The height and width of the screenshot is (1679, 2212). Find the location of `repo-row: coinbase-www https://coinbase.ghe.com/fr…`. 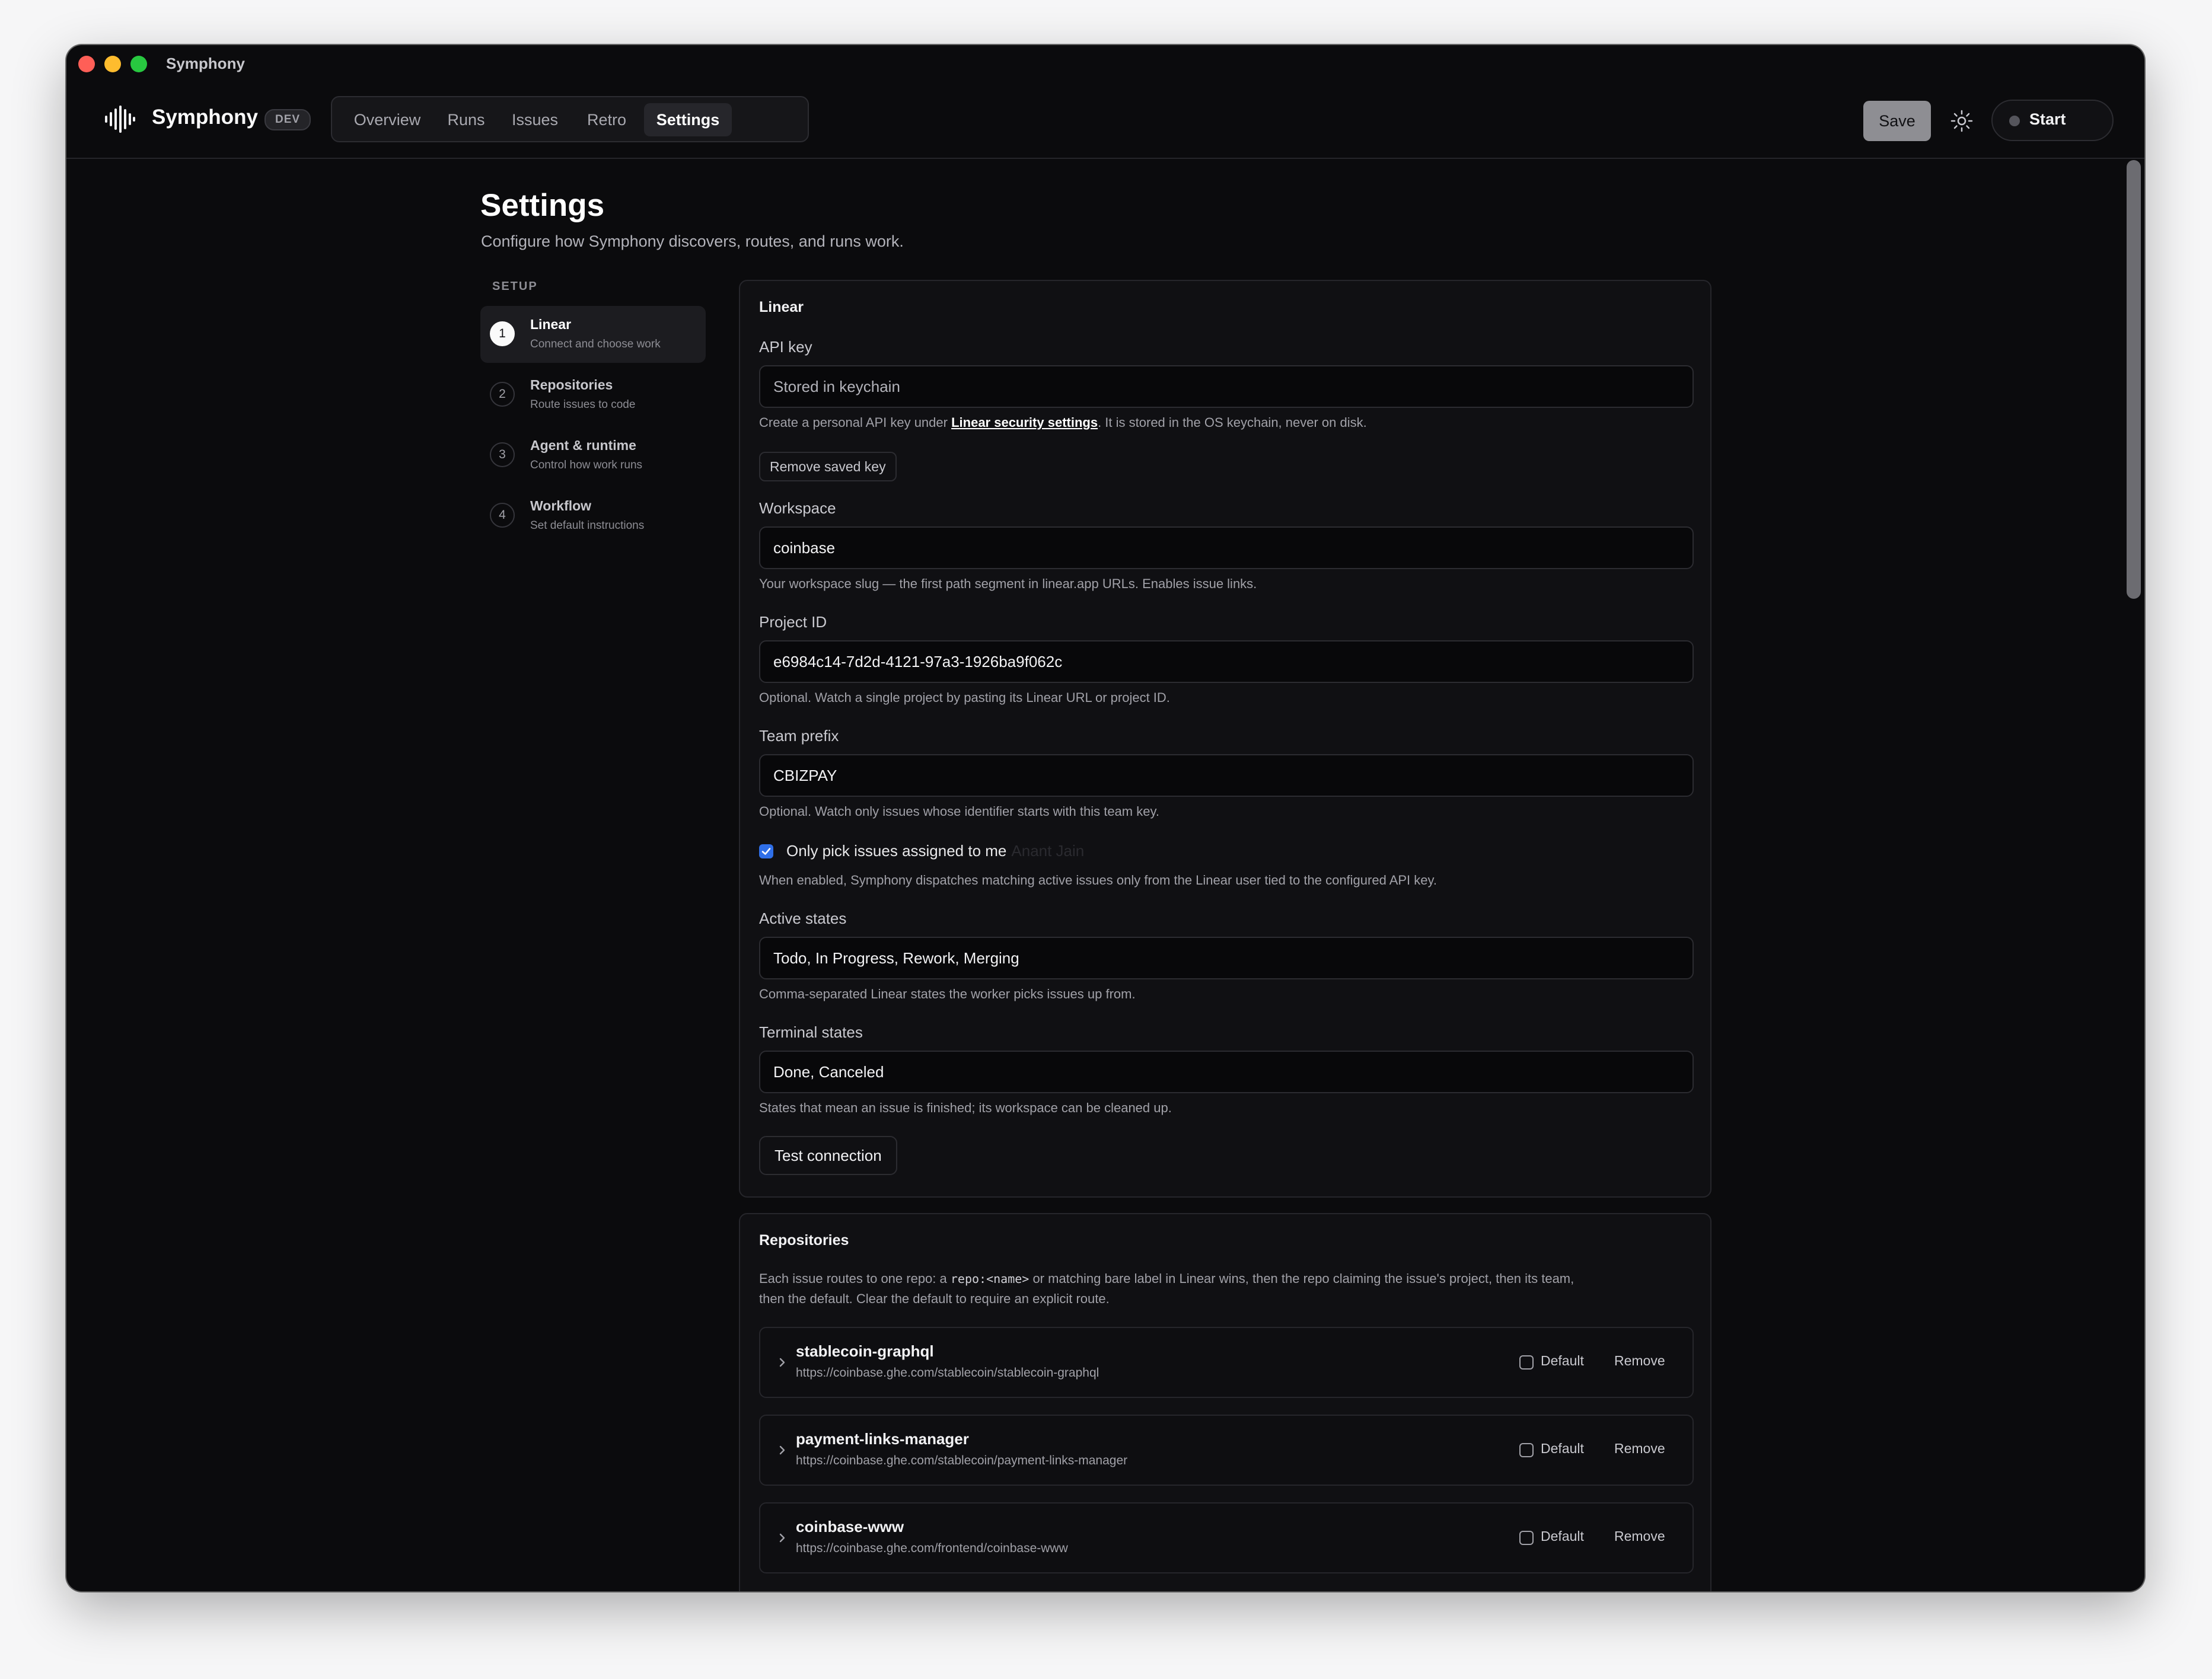

repo-row: coinbase-www https://coinbase.ghe.com/fr… is located at coordinates (1227, 1537).